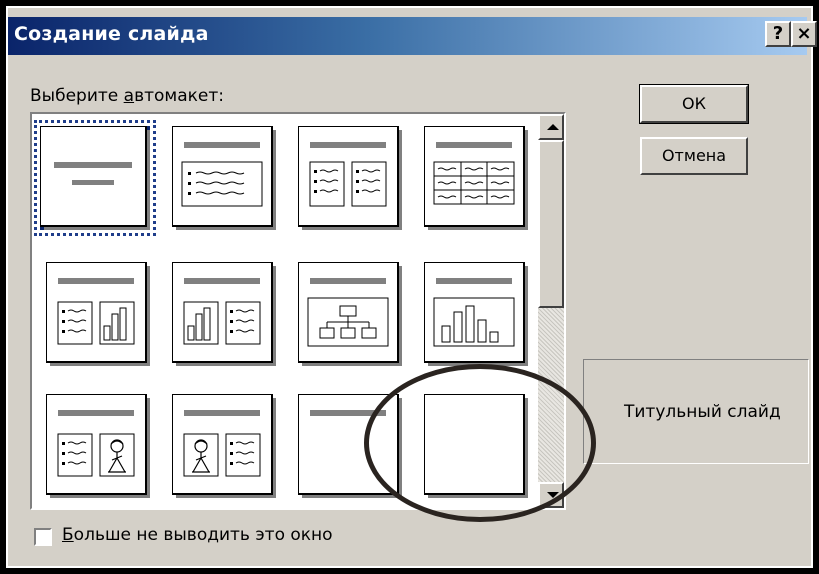 The height and width of the screenshot is (574, 819). What do you see at coordinates (476, 314) in the screenshot?
I see `layout-chart` at bounding box center [476, 314].